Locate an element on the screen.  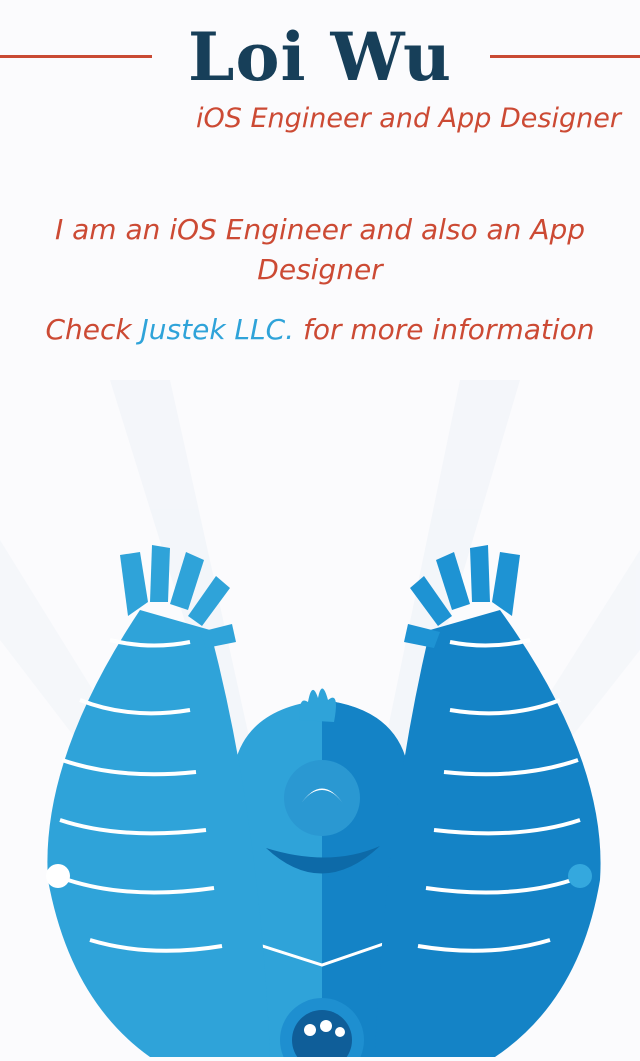
cta-prefix: Check is located at coordinates (93, 329).